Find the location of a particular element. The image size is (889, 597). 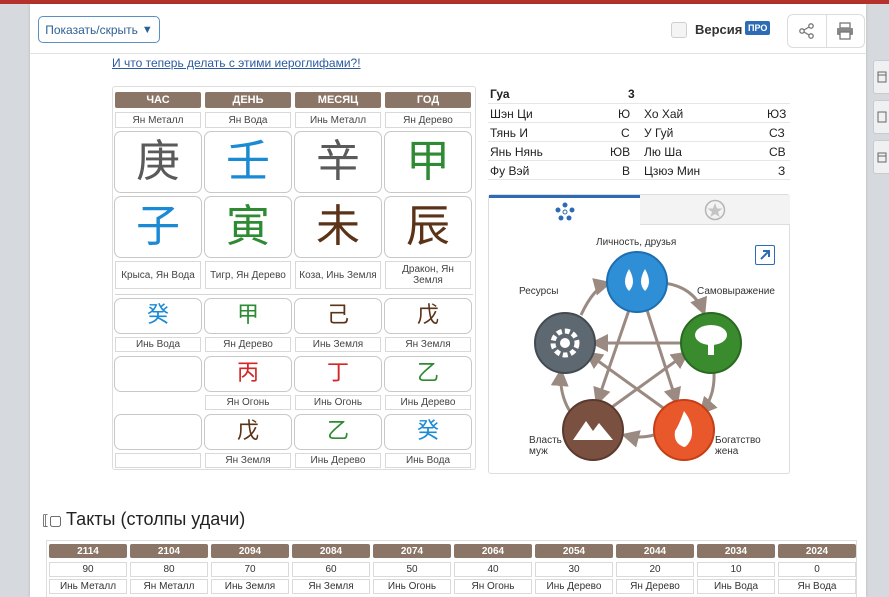

hidden-stem-label: Инь Вода is located at coordinates (158, 344).